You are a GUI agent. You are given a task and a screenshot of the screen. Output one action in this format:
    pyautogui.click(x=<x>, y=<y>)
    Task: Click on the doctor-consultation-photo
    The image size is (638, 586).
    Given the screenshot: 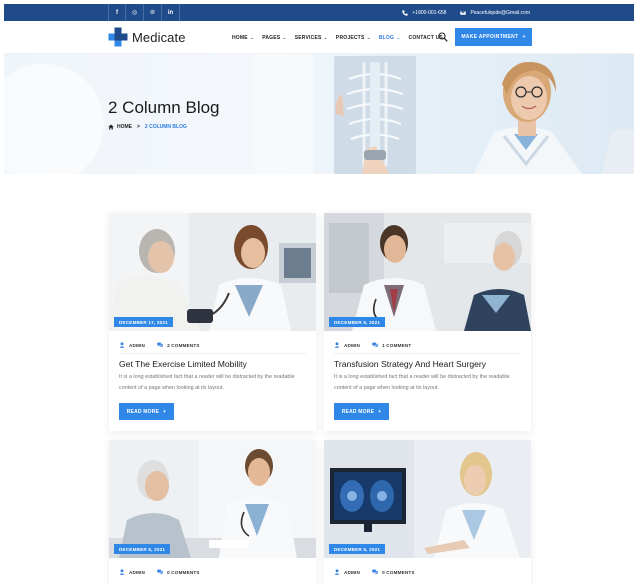 What is the action you would take?
    pyautogui.click(x=212, y=499)
    